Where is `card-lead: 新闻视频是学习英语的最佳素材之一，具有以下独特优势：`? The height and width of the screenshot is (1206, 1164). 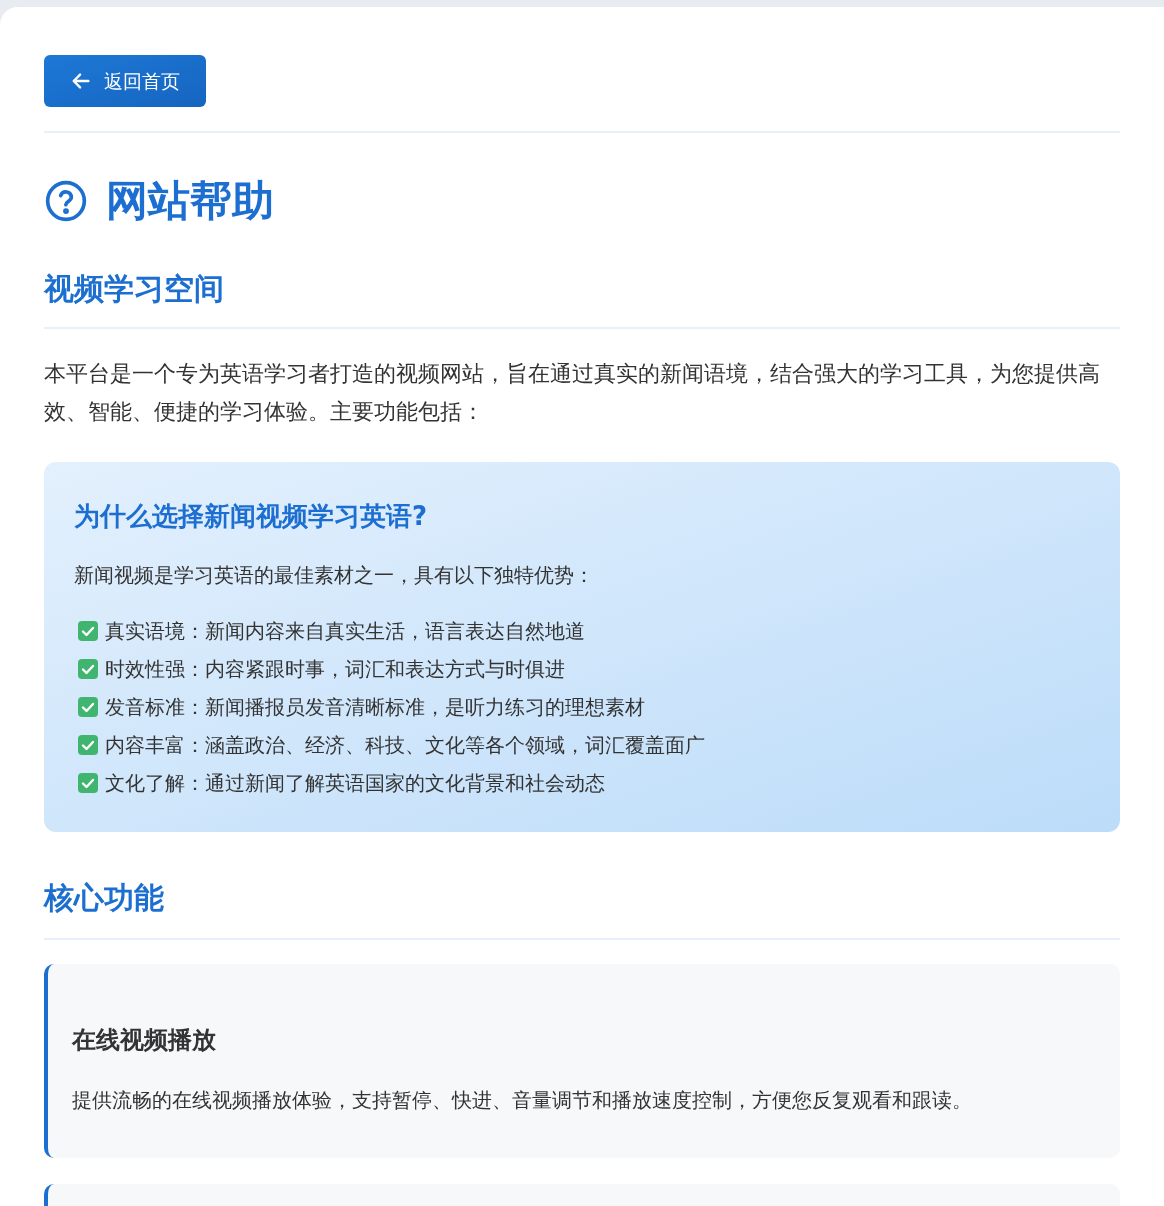 card-lead: 新闻视频是学习英语的最佳素材之一，具有以下独特优势： is located at coordinates (334, 575).